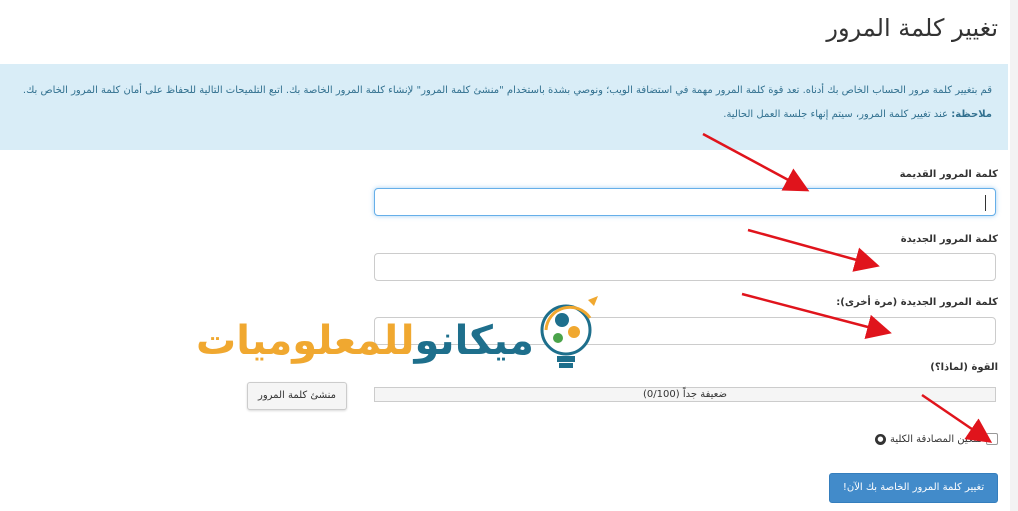  I want to click on watermark-text: ميكانوللمعلوميات, so click(365, 341).